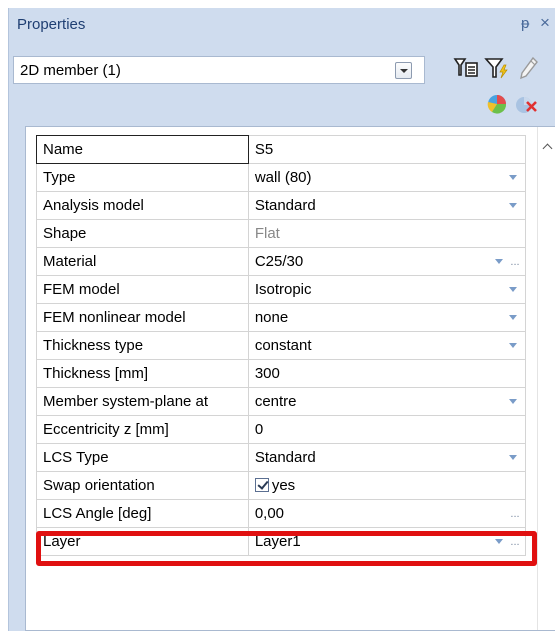 This screenshot has height=631, width=555. I want to click on property-label: Swap orientation, so click(142, 485).